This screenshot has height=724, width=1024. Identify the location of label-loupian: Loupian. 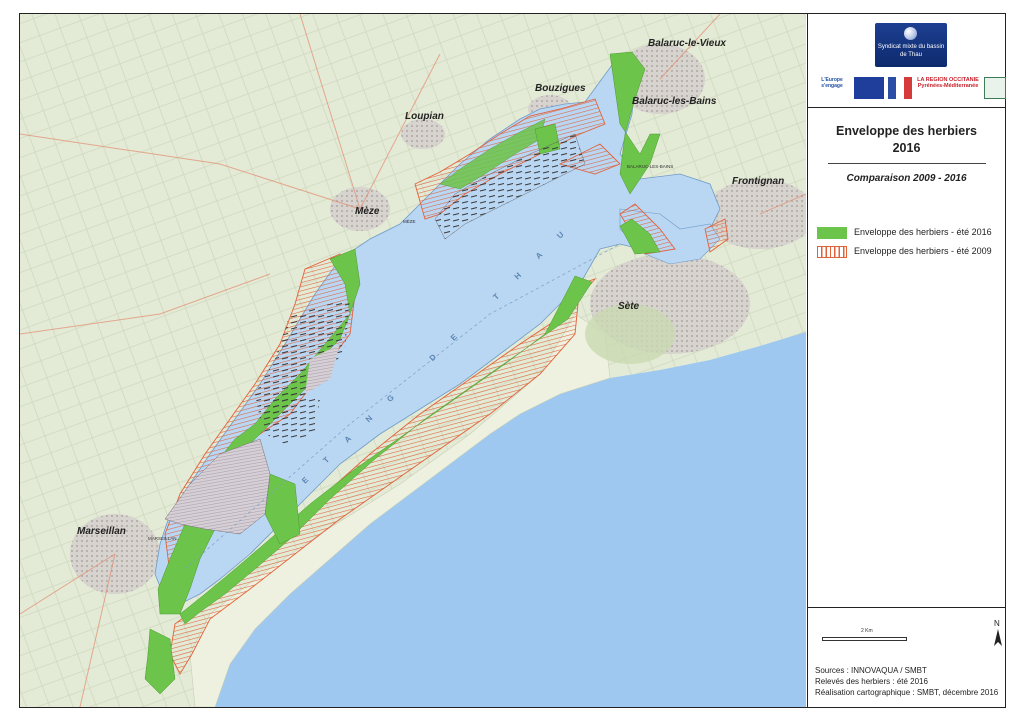
(424, 116).